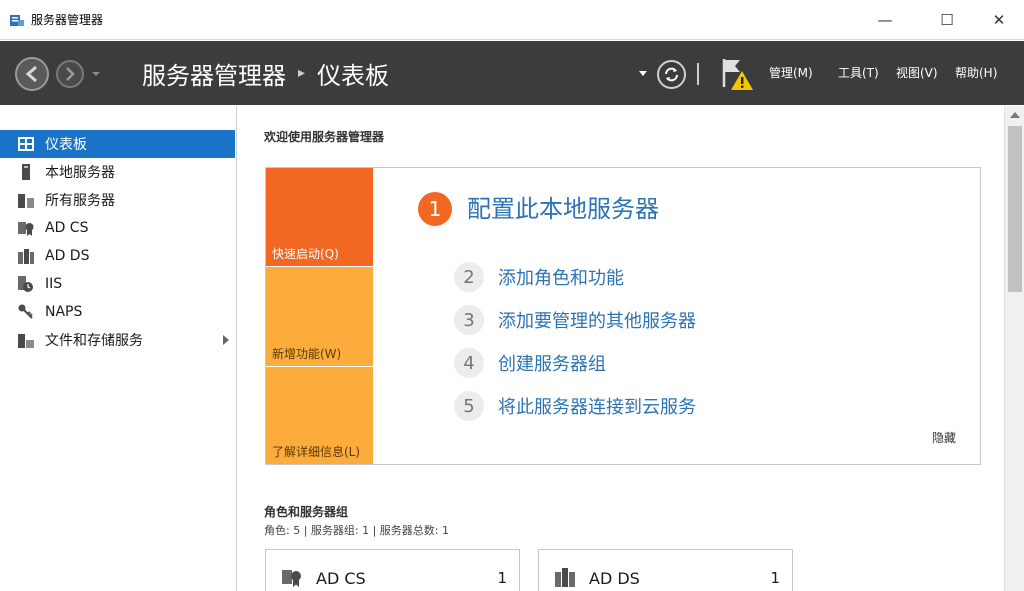 This screenshot has width=1024, height=591. I want to click on step-2: 2 添加角色和功能, so click(539, 277).